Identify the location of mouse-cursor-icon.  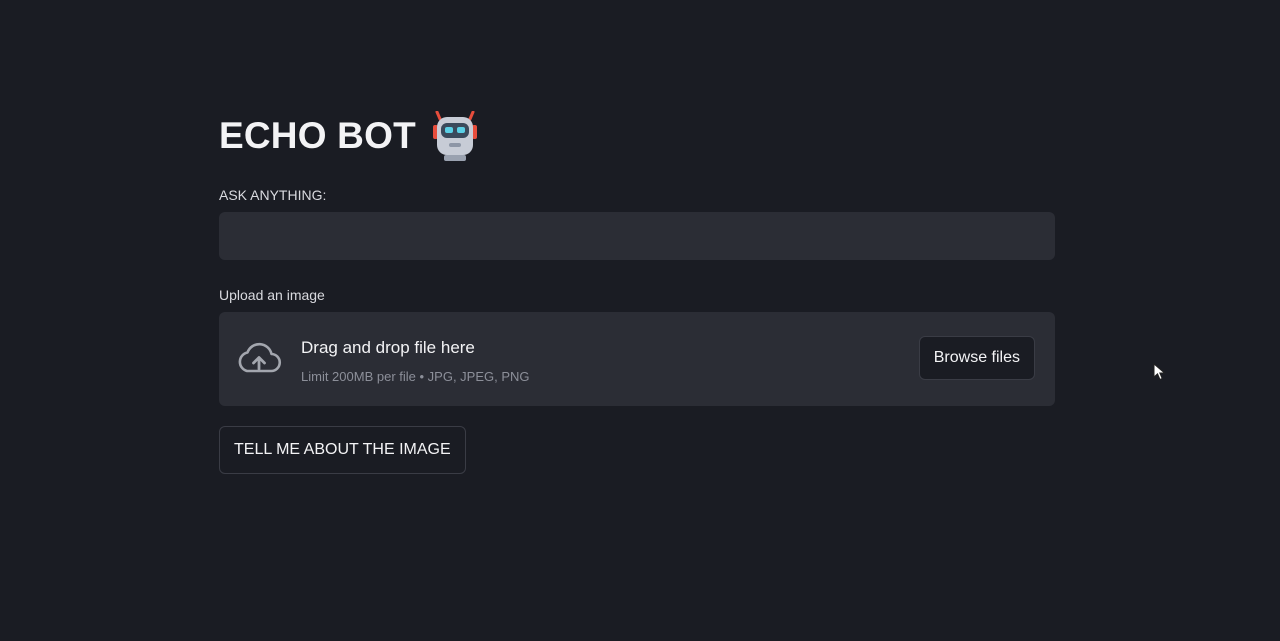
(1160, 371).